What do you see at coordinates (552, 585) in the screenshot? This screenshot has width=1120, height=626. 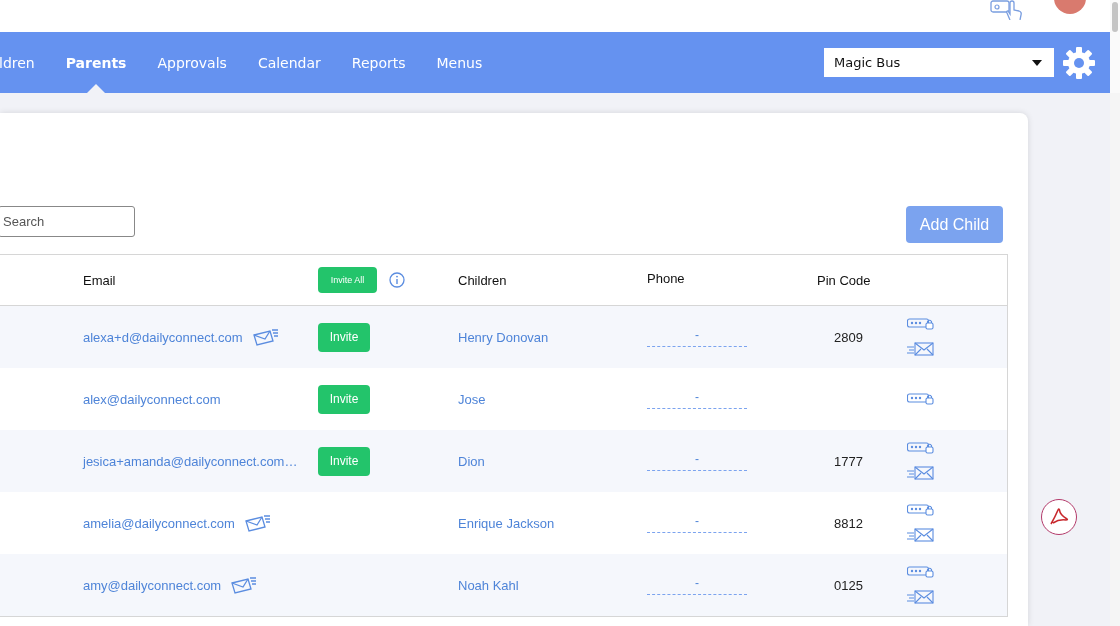 I see `child-link: Noah Kahl` at bounding box center [552, 585].